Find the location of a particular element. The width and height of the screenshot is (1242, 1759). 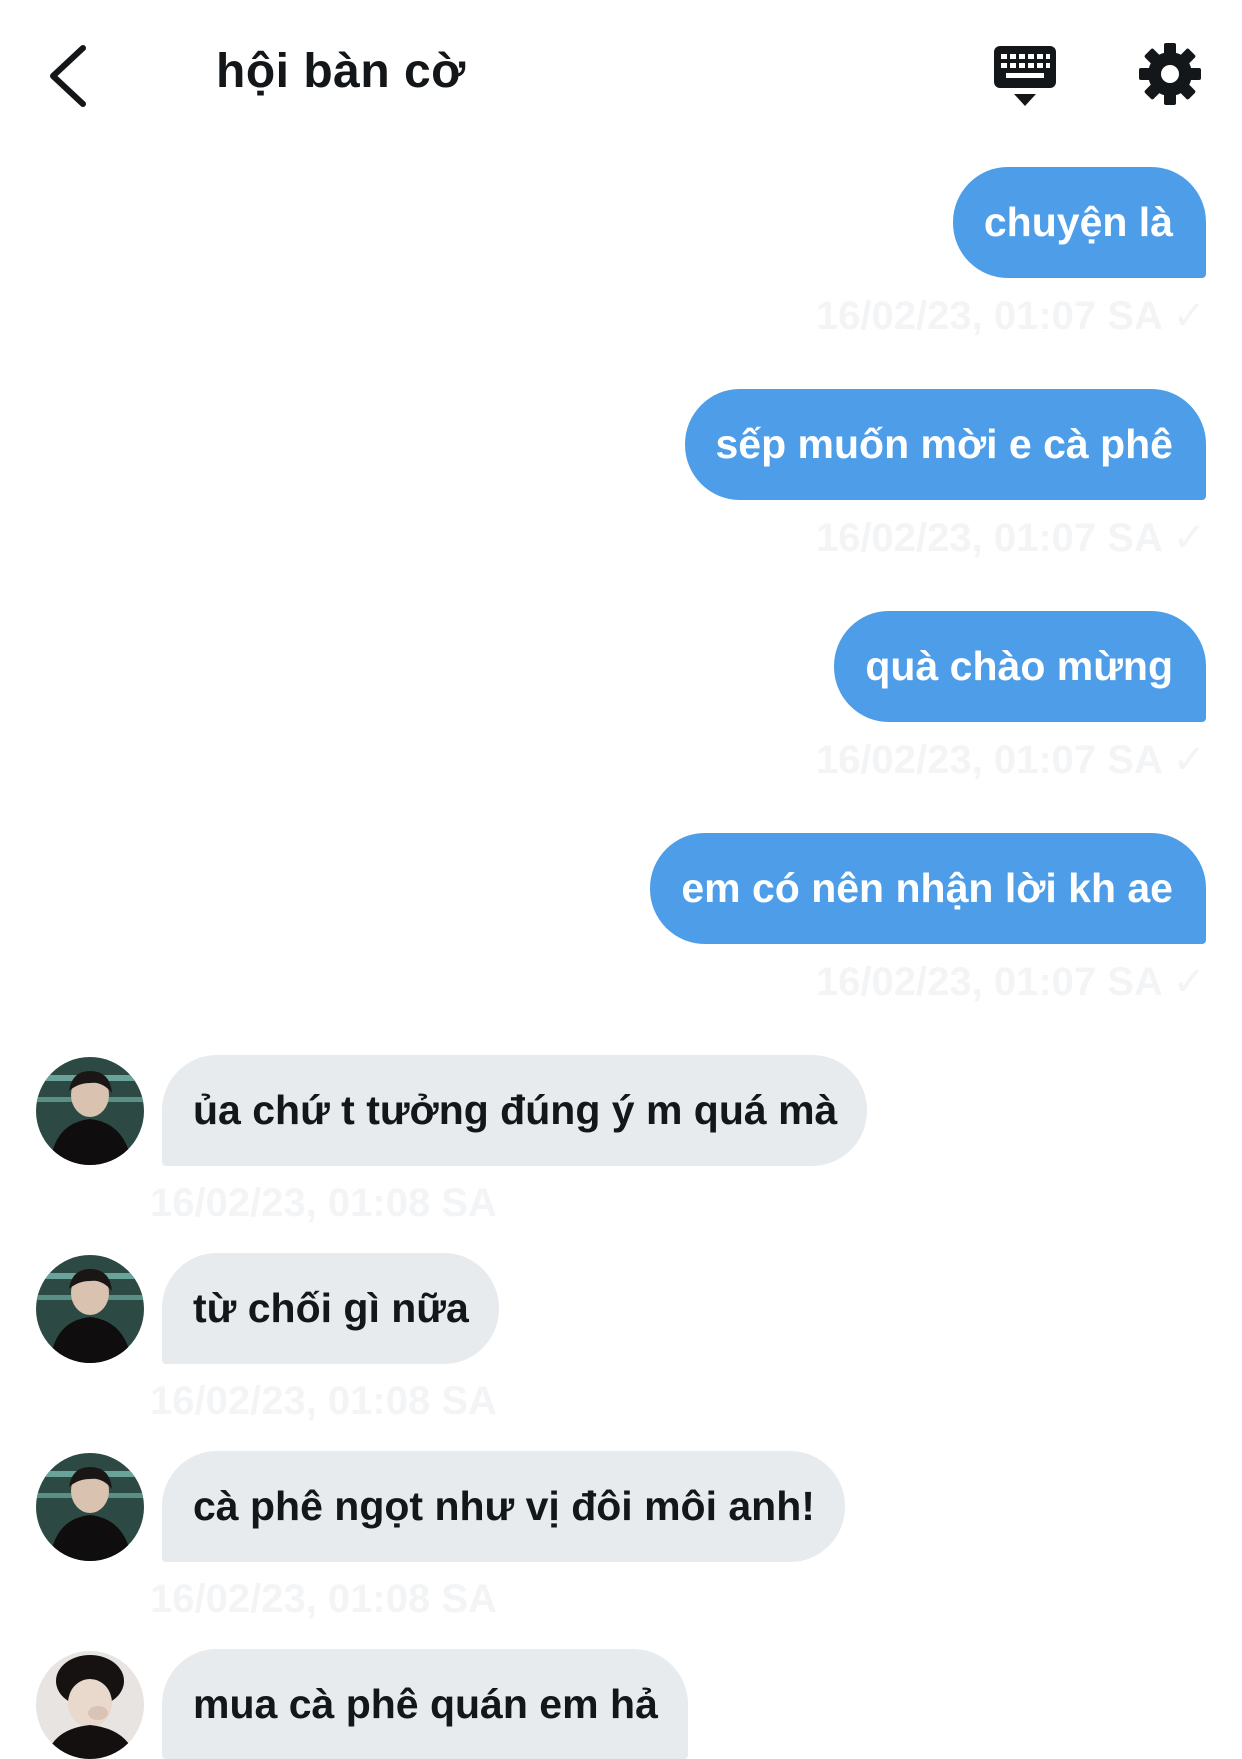

outgoing-message-bubble: quà chào mừng is located at coordinates (1020, 666).